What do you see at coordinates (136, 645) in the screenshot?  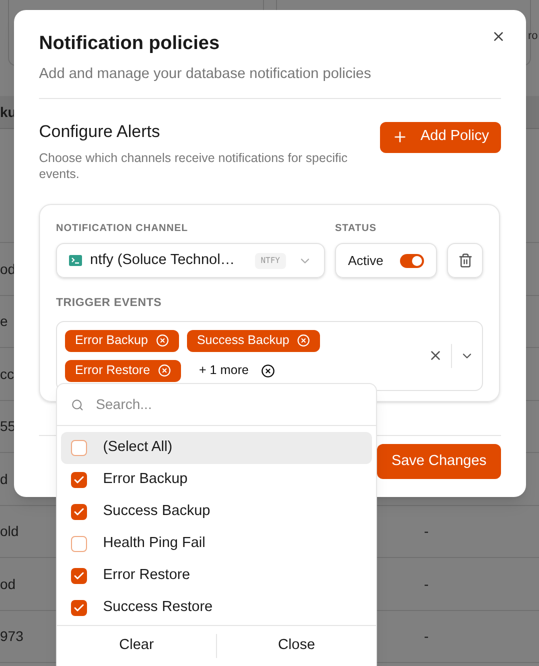 I see `footer-button: Clear` at bounding box center [136, 645].